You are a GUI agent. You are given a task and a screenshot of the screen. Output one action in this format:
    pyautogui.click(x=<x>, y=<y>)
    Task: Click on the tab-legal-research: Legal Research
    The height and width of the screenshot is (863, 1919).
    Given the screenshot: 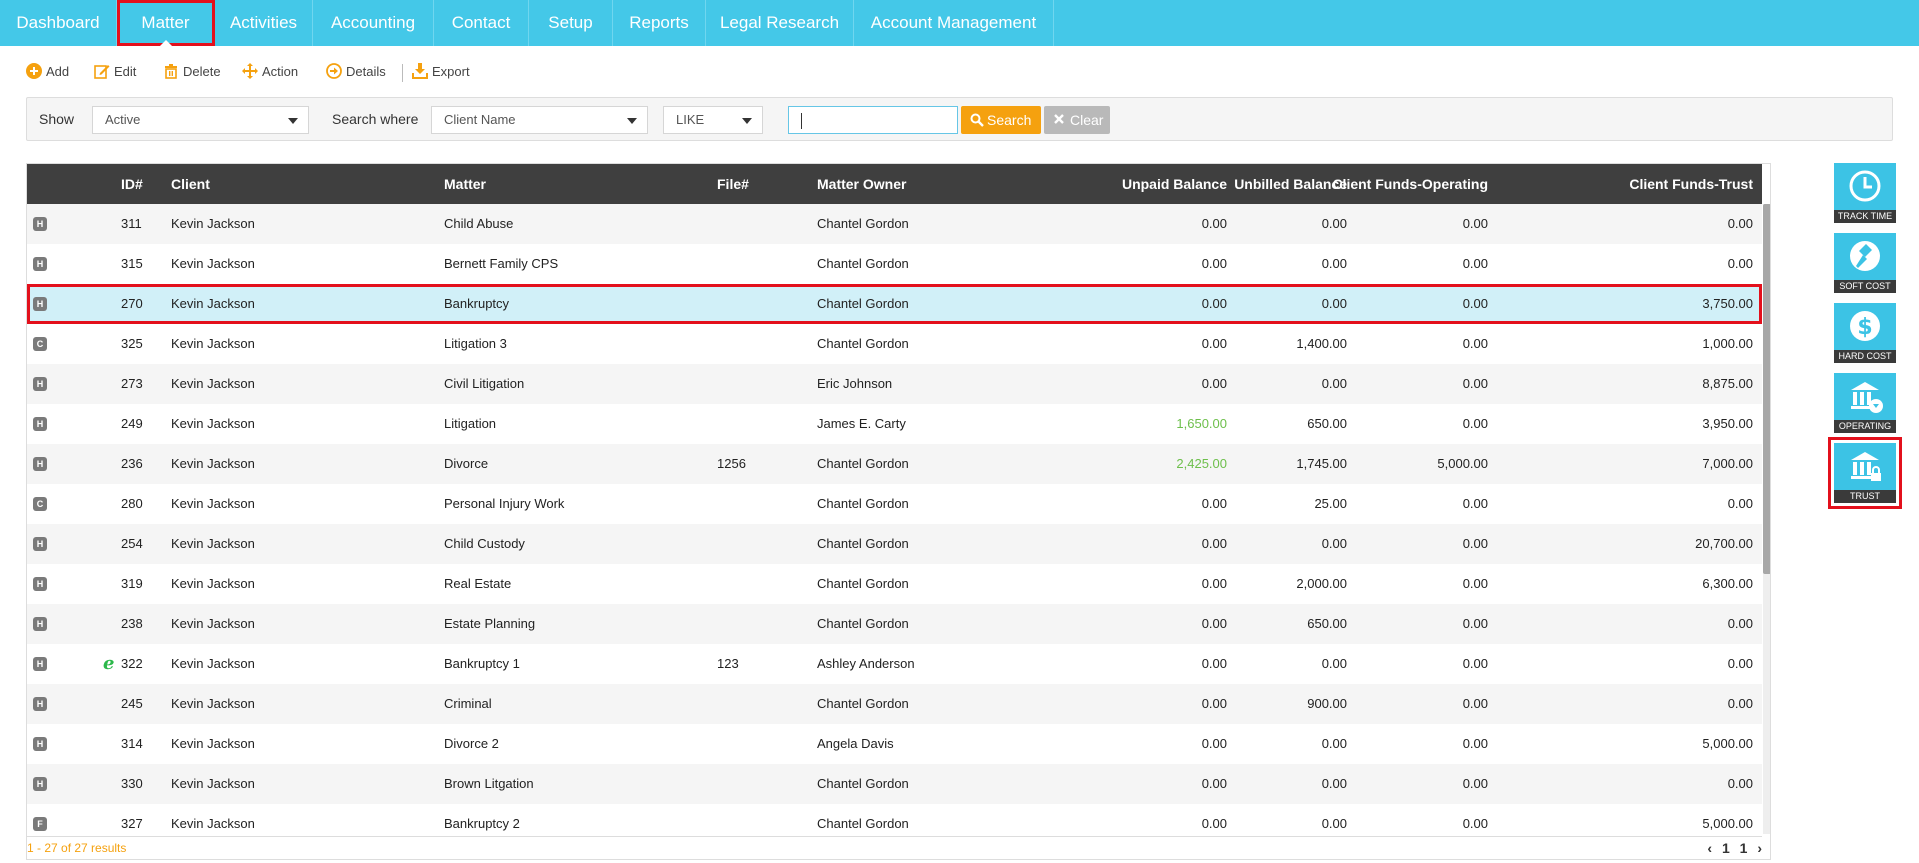 What is the action you would take?
    pyautogui.click(x=780, y=23)
    